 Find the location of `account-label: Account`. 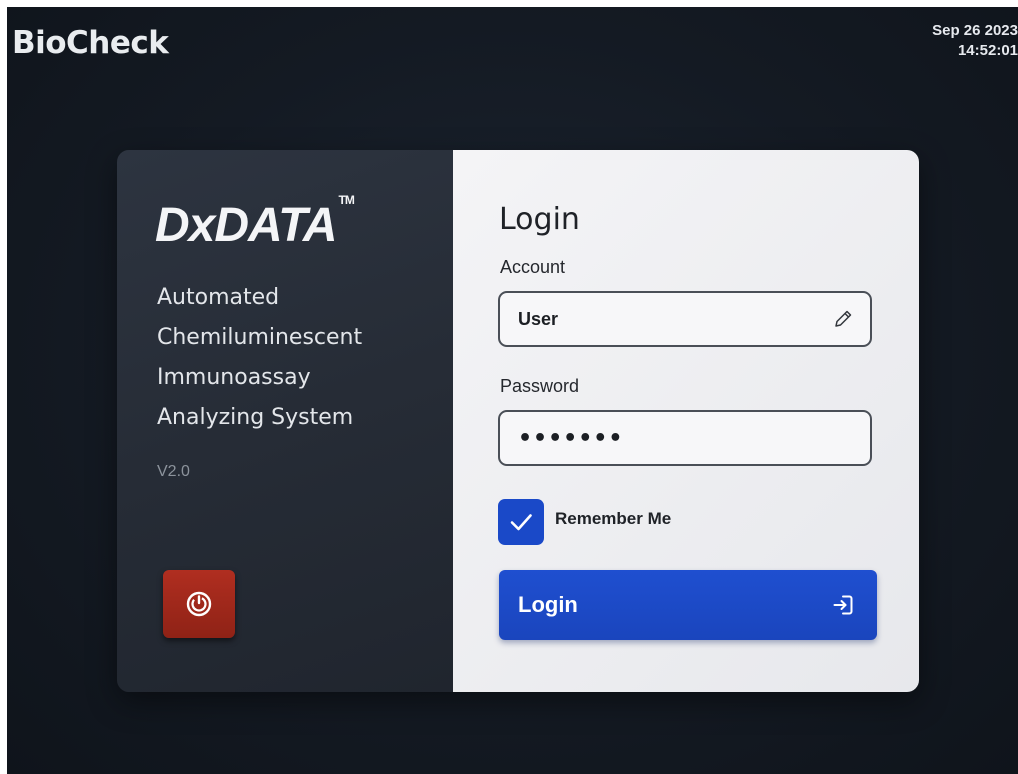

account-label: Account is located at coordinates (533, 267).